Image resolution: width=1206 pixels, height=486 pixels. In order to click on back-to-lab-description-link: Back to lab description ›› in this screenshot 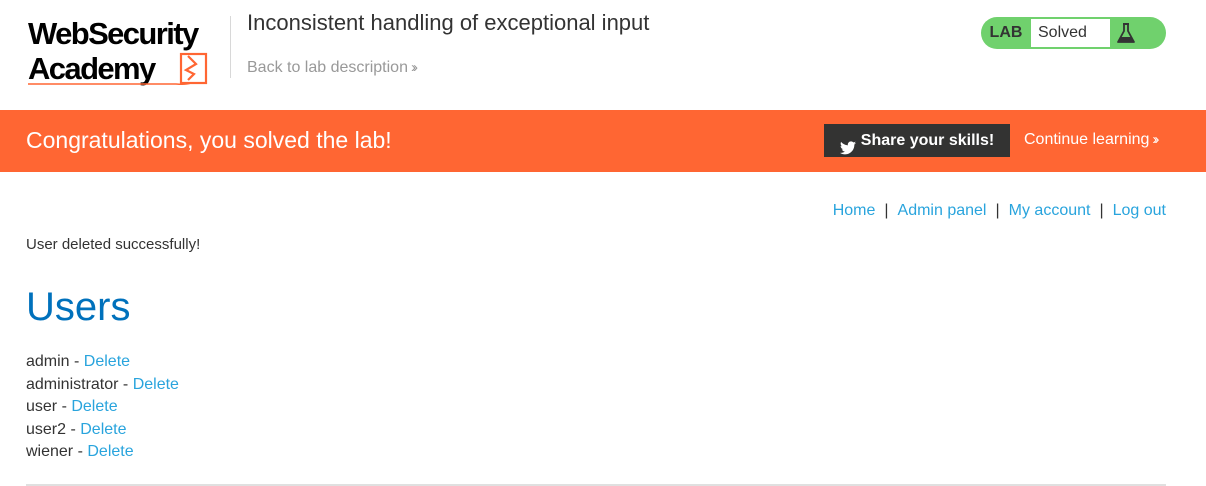, I will do `click(332, 68)`.